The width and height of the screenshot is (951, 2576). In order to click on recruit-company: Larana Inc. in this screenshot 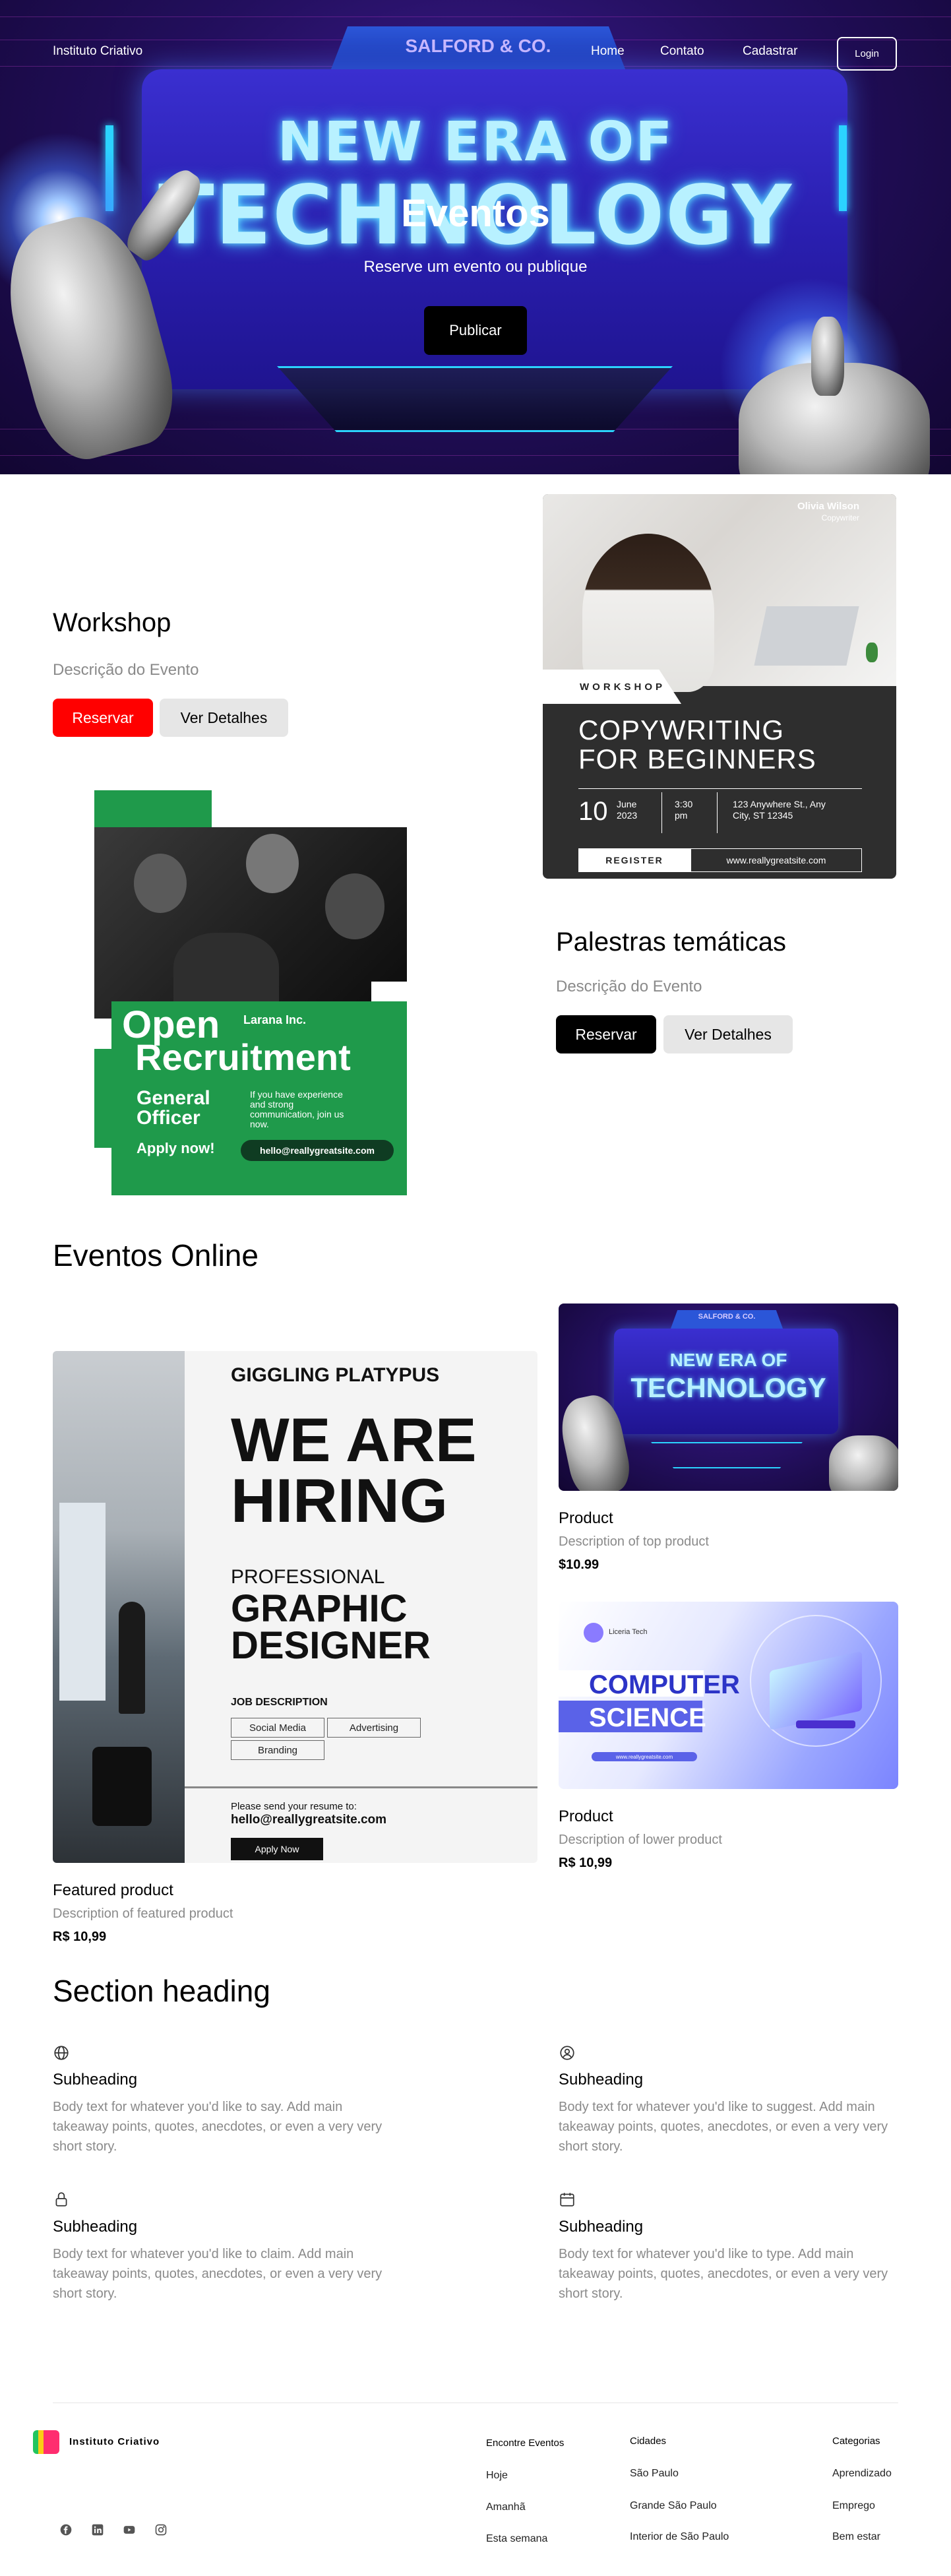, I will do `click(275, 1019)`.